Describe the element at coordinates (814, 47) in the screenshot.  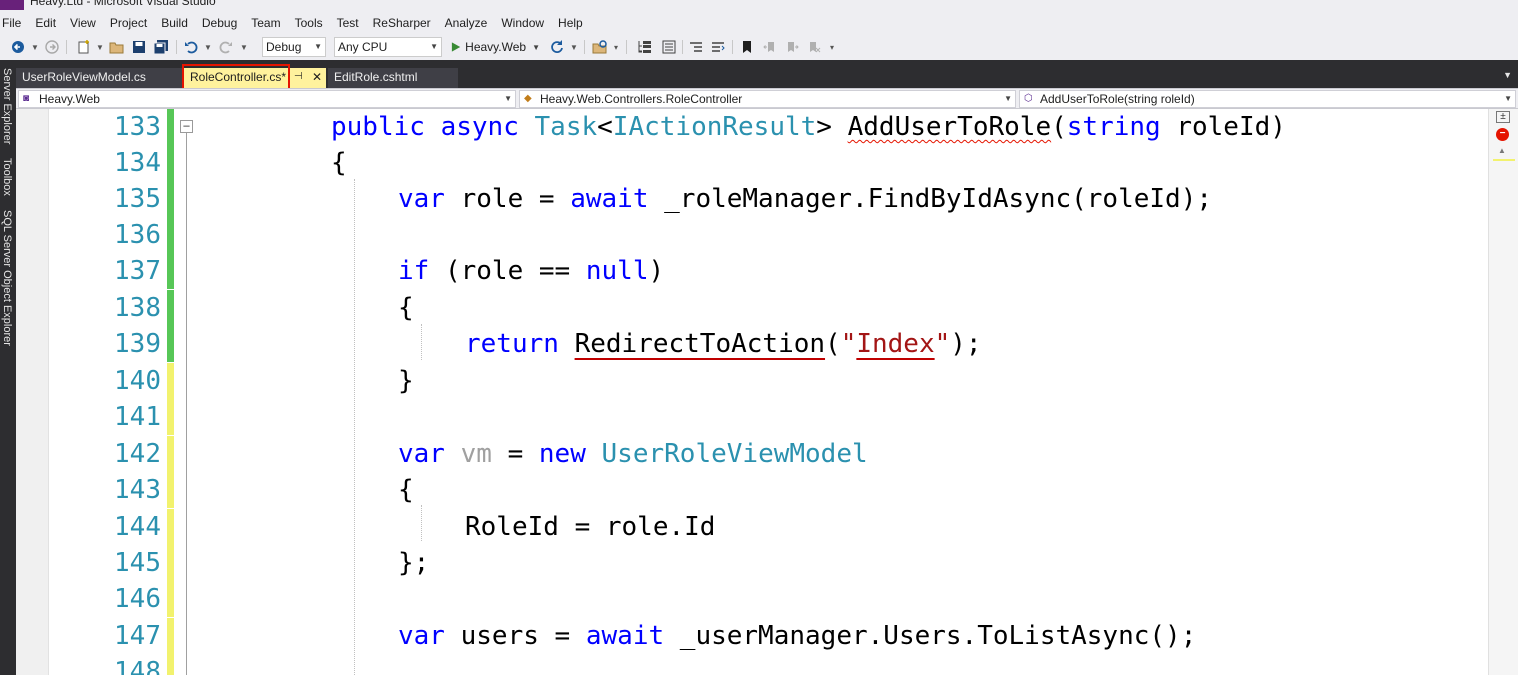
I see `clear-bookmarks-icon` at that location.